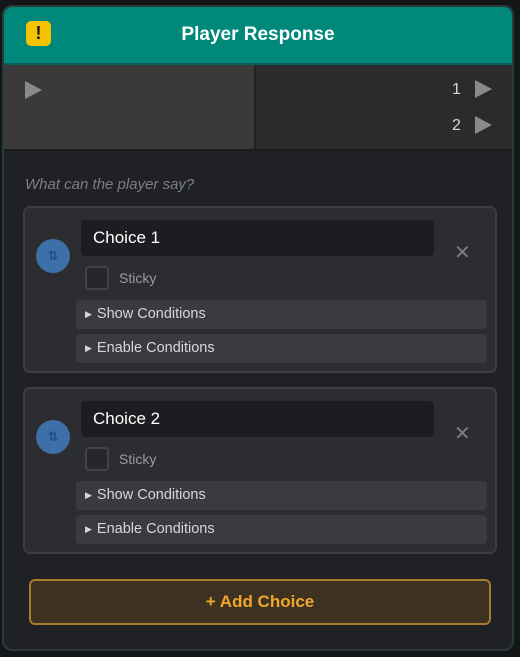 The image size is (520, 657). I want to click on output-port-2-label: 2, so click(456, 125).